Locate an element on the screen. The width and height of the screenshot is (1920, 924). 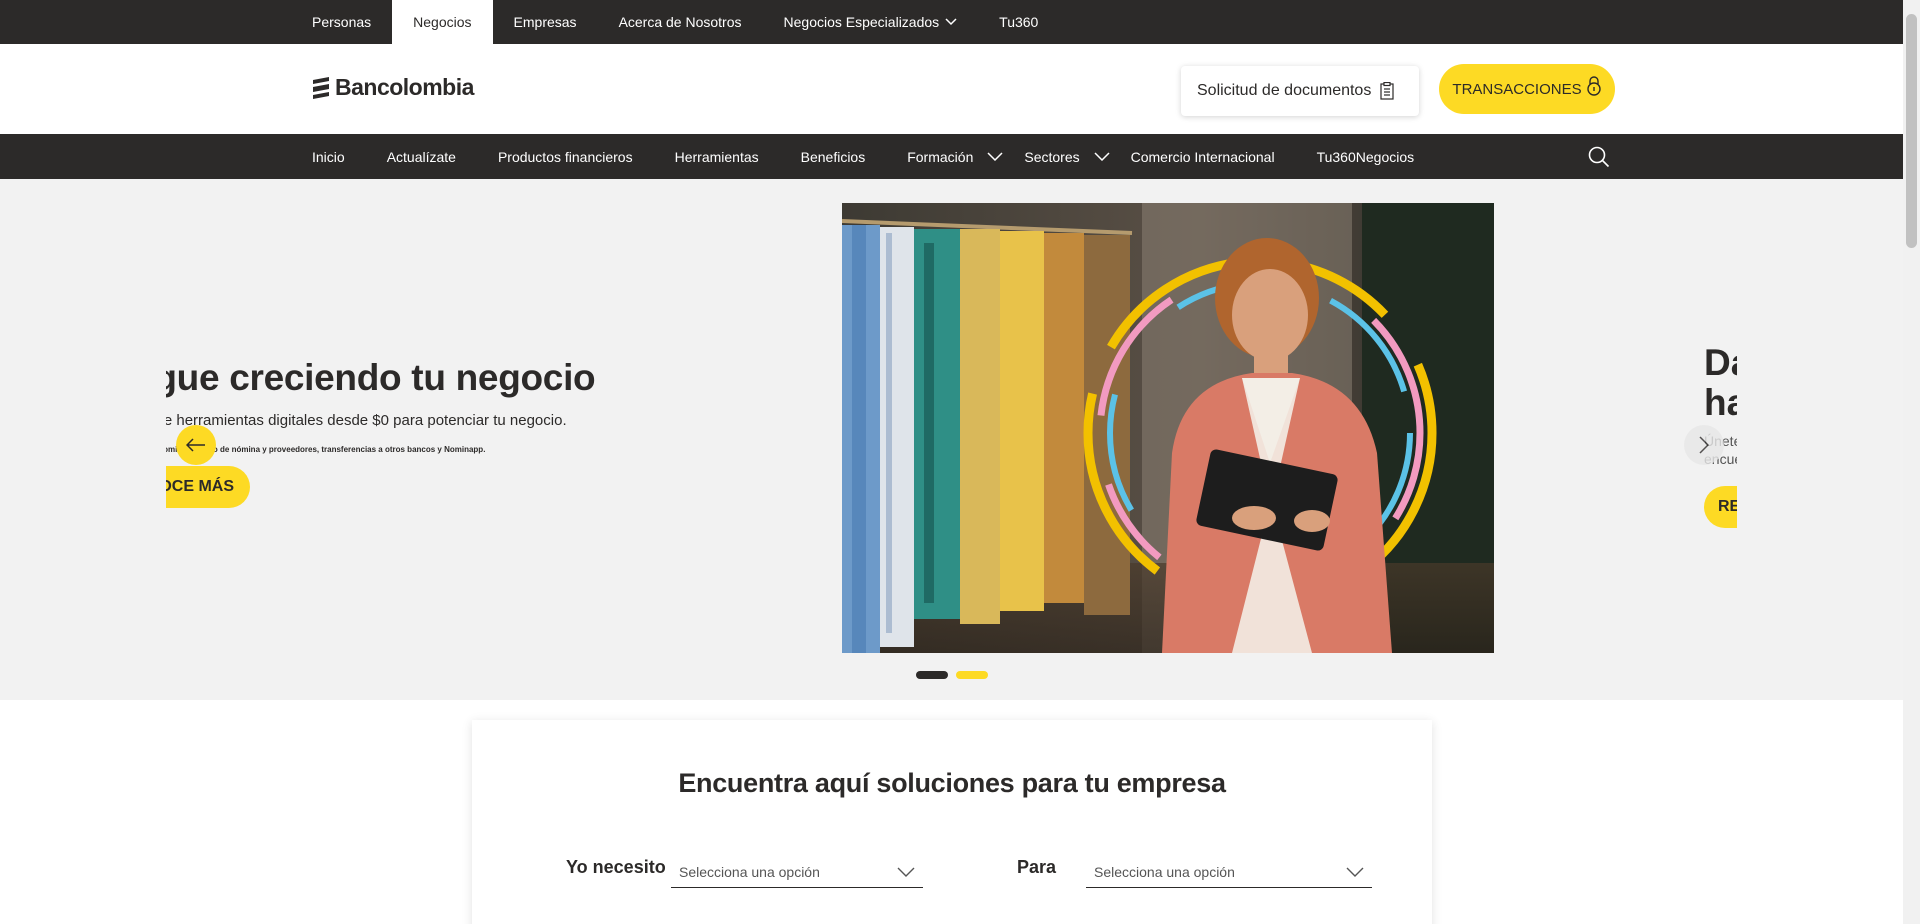
top-nav-empresas: Empresas is located at coordinates (545, 22).